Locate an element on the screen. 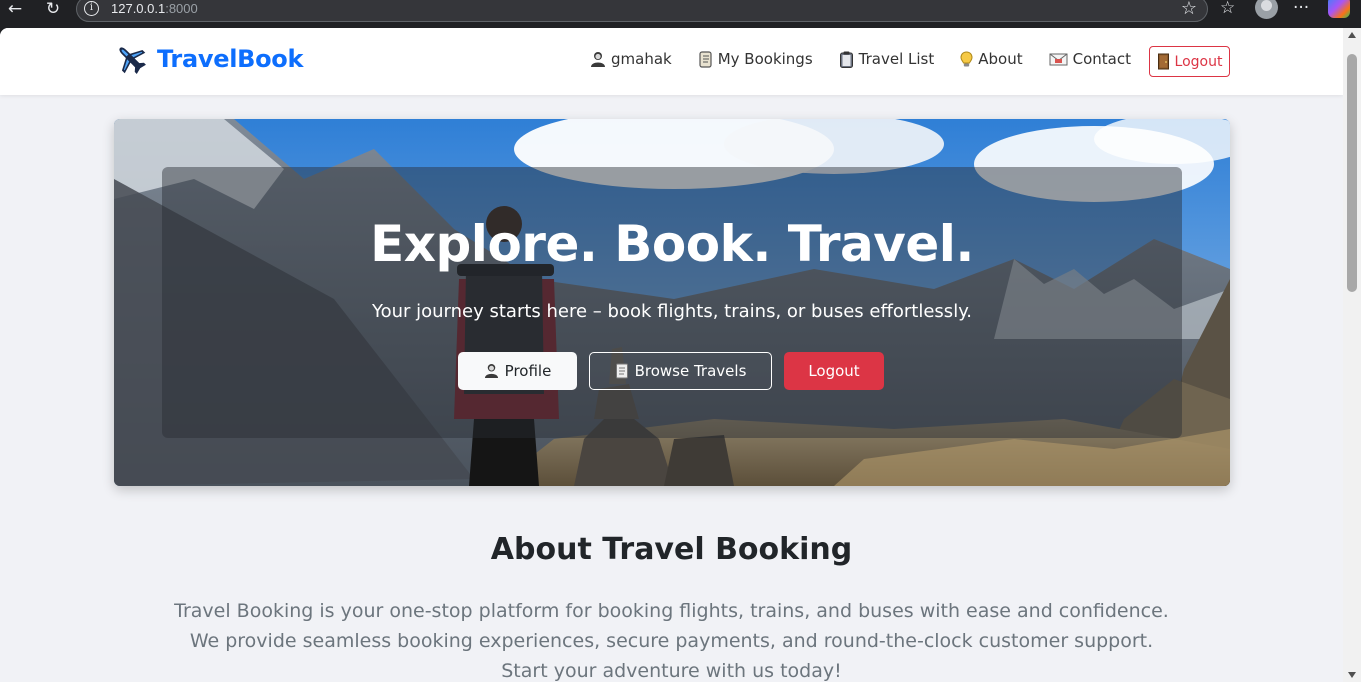 Image resolution: width=1361 pixels, height=682 pixels. document-icon is located at coordinates (621, 371).